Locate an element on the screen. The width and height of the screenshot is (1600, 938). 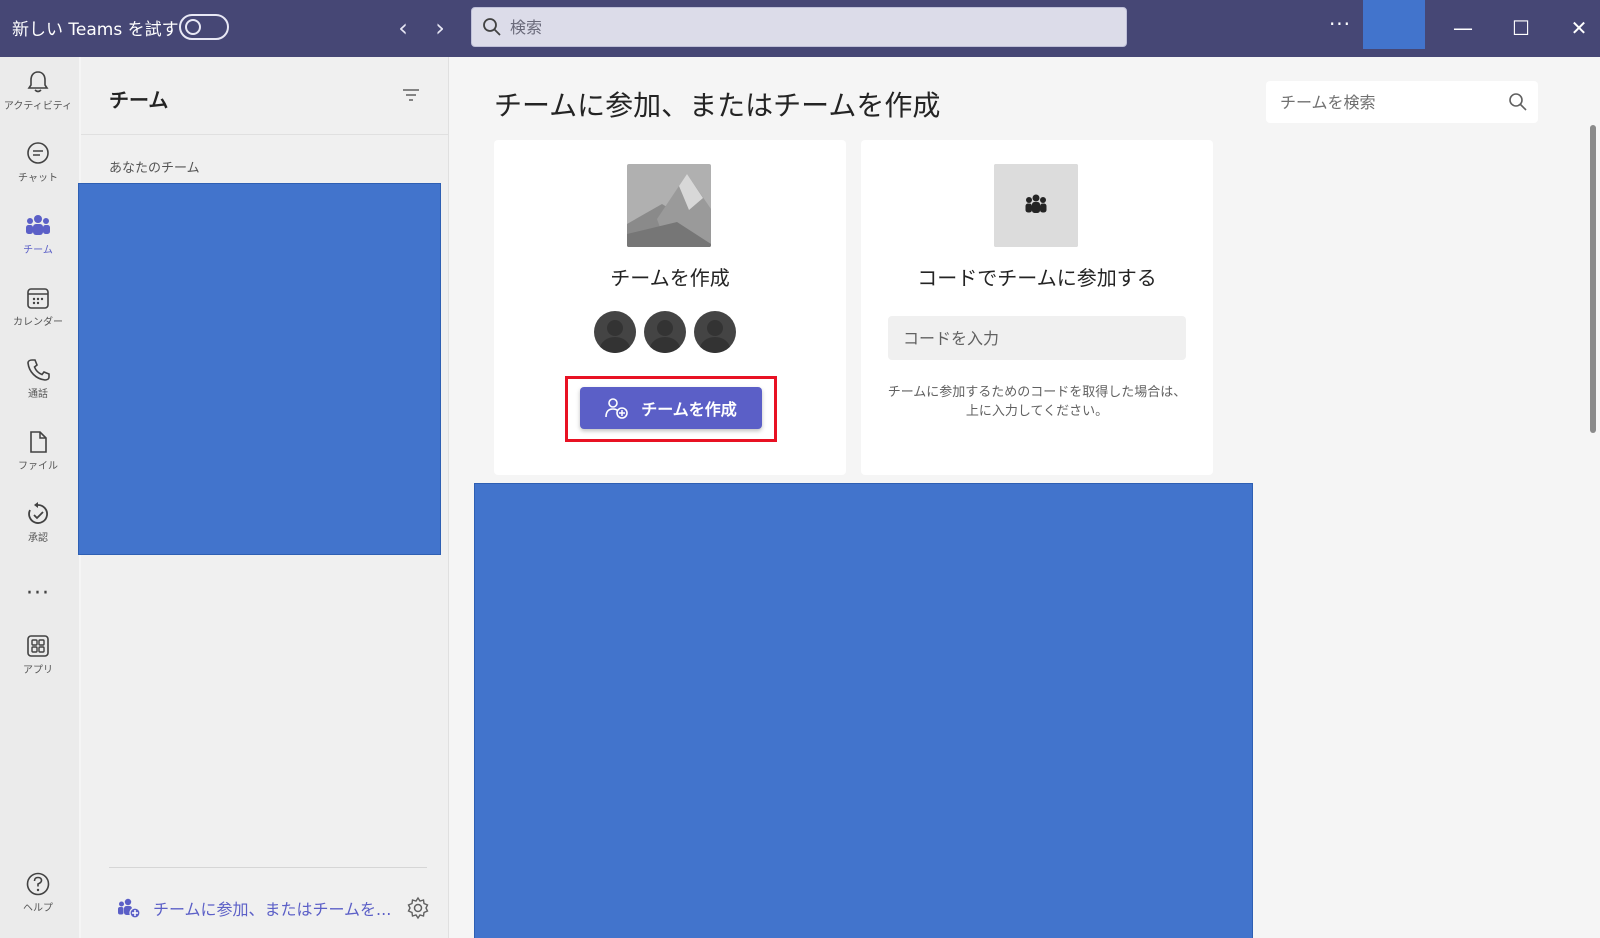
minimize-button: — is located at coordinates (1463, 28).